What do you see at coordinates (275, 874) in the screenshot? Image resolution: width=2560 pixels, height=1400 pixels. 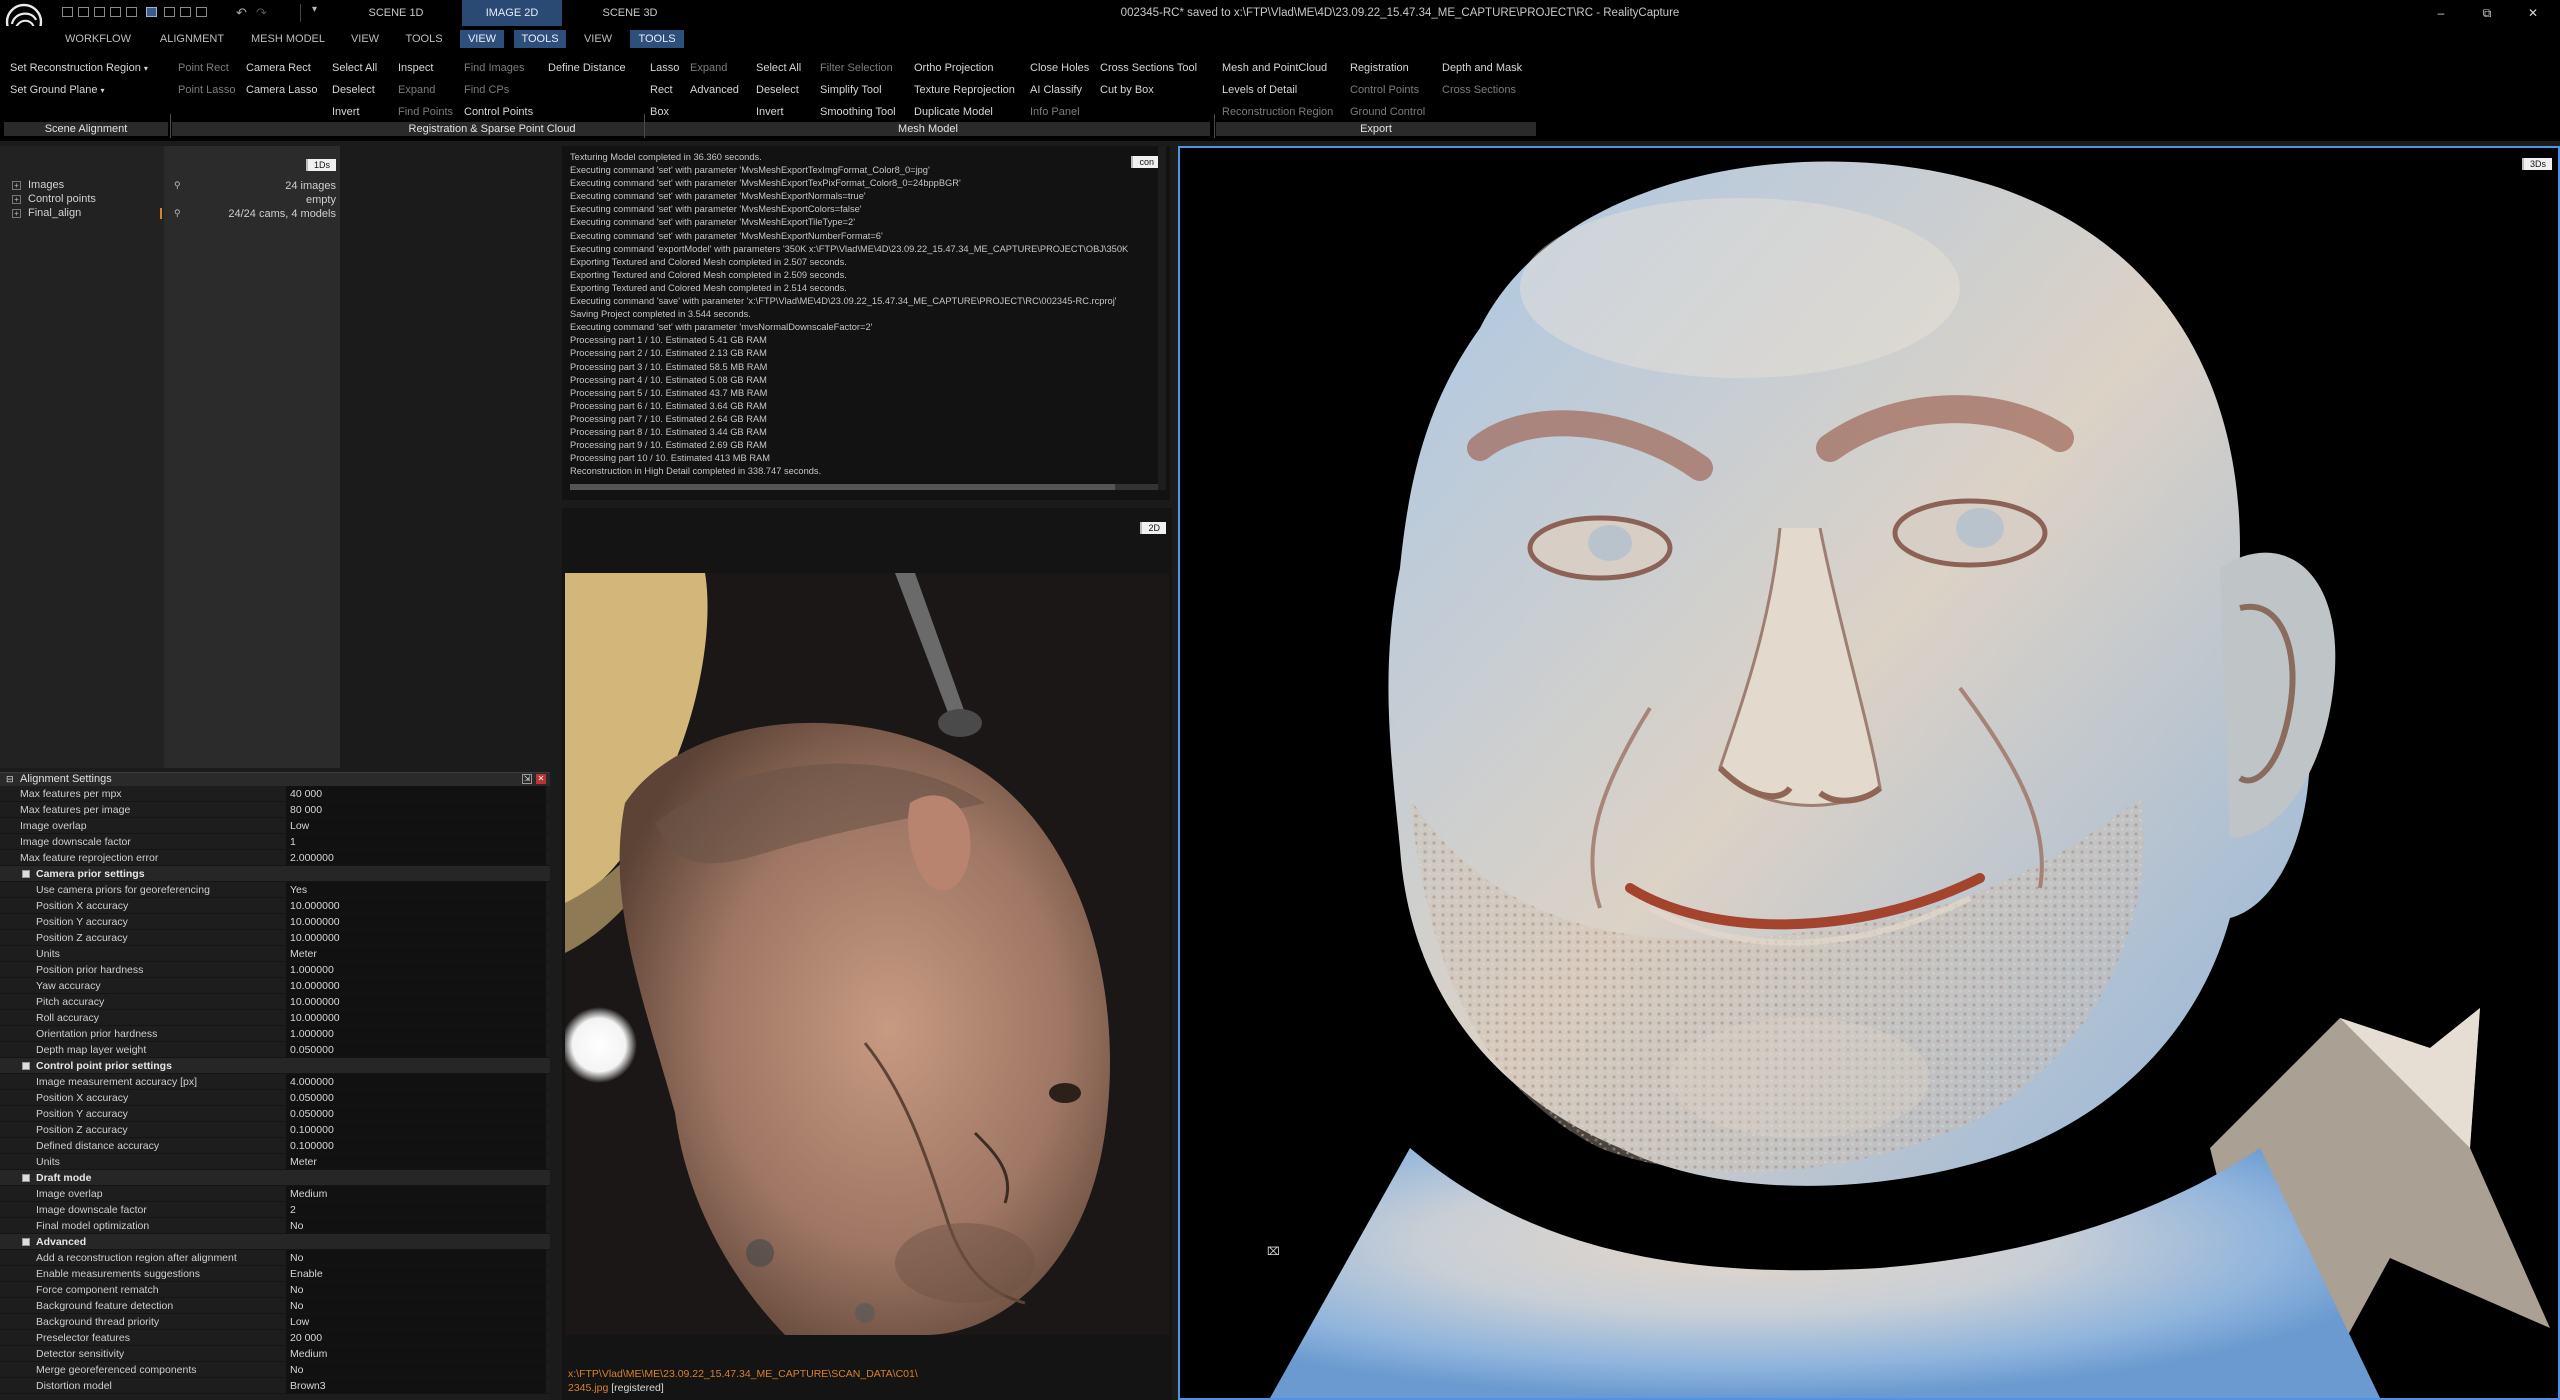 I see `settings-section: Camera prior settings` at bounding box center [275, 874].